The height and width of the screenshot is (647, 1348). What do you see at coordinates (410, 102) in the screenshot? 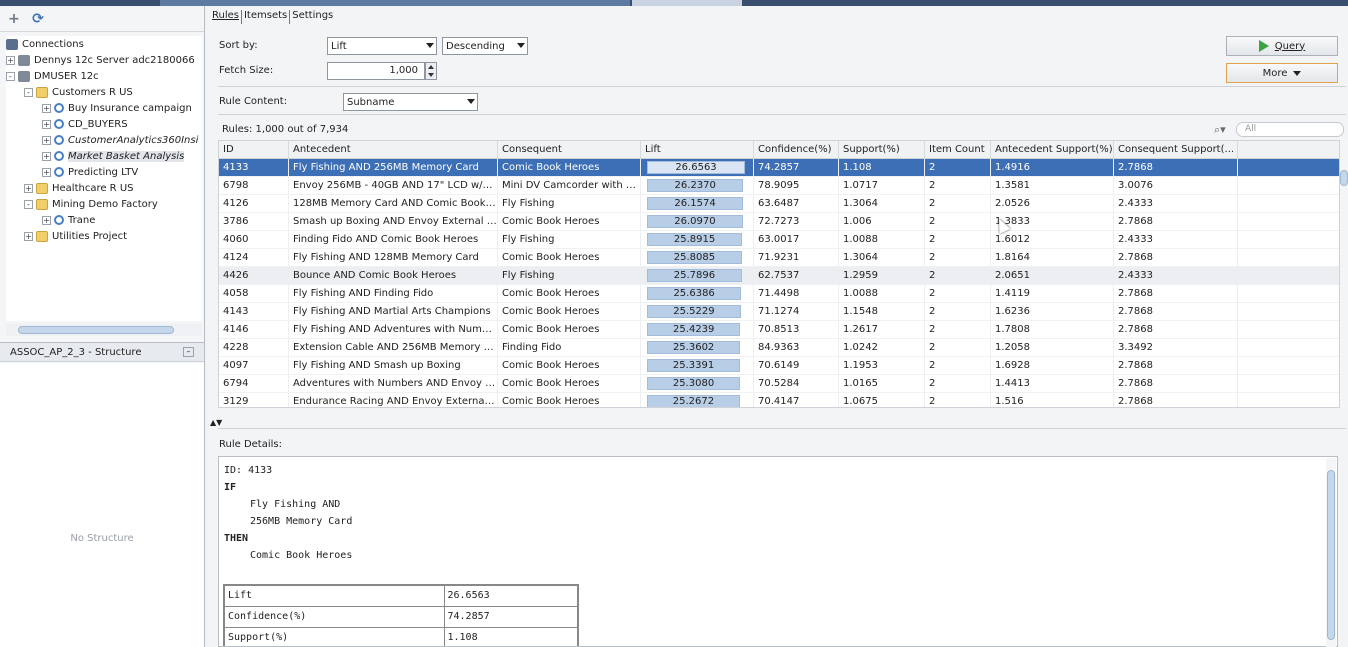
I see `rule-content-select: Subname` at bounding box center [410, 102].